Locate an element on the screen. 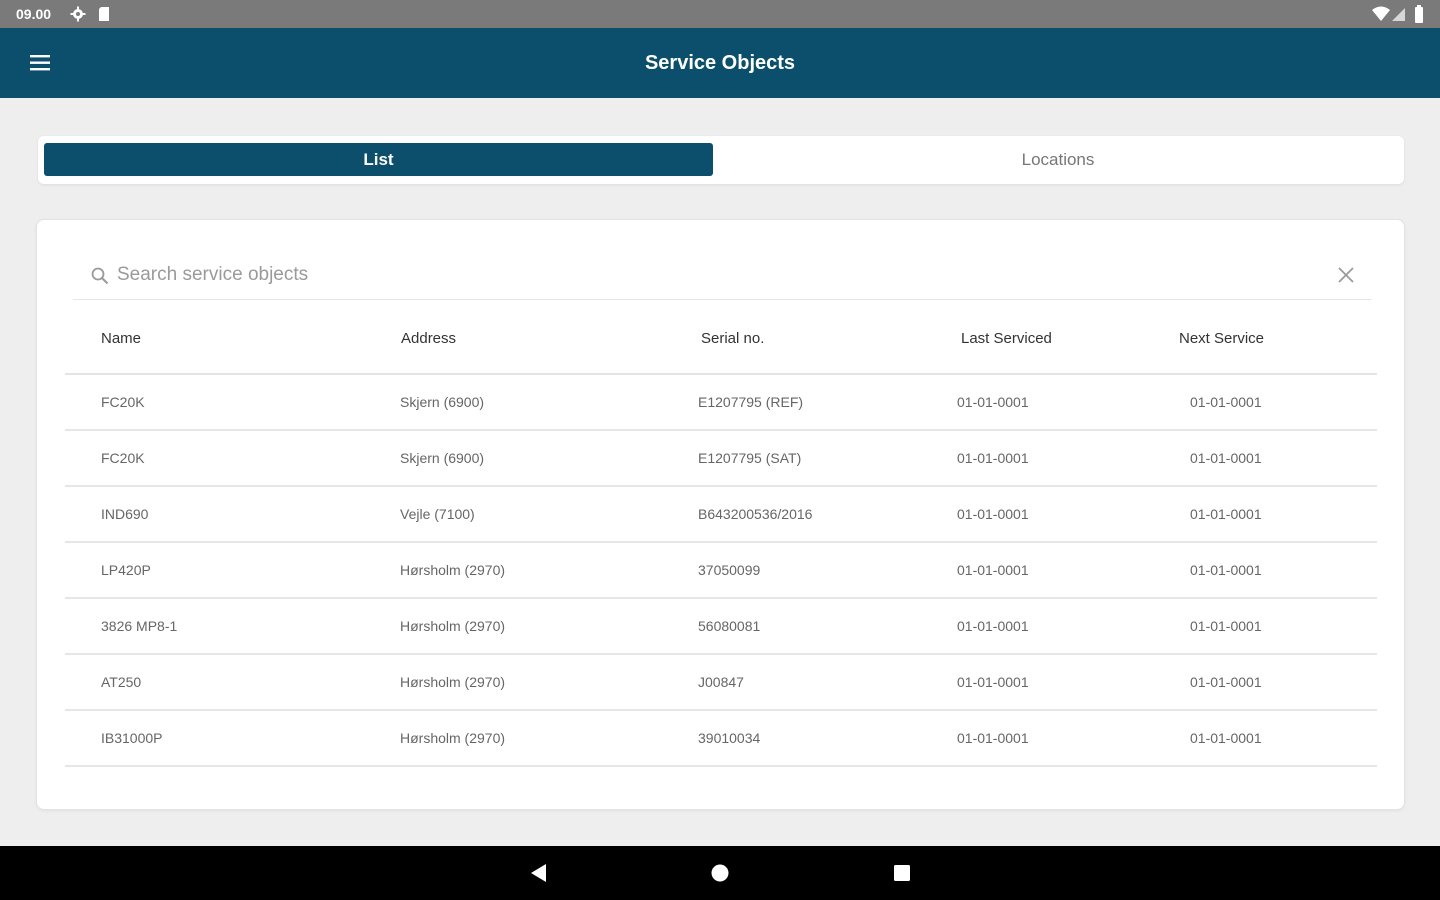 The image size is (1440, 900). column-header-name: Name is located at coordinates (121, 338).